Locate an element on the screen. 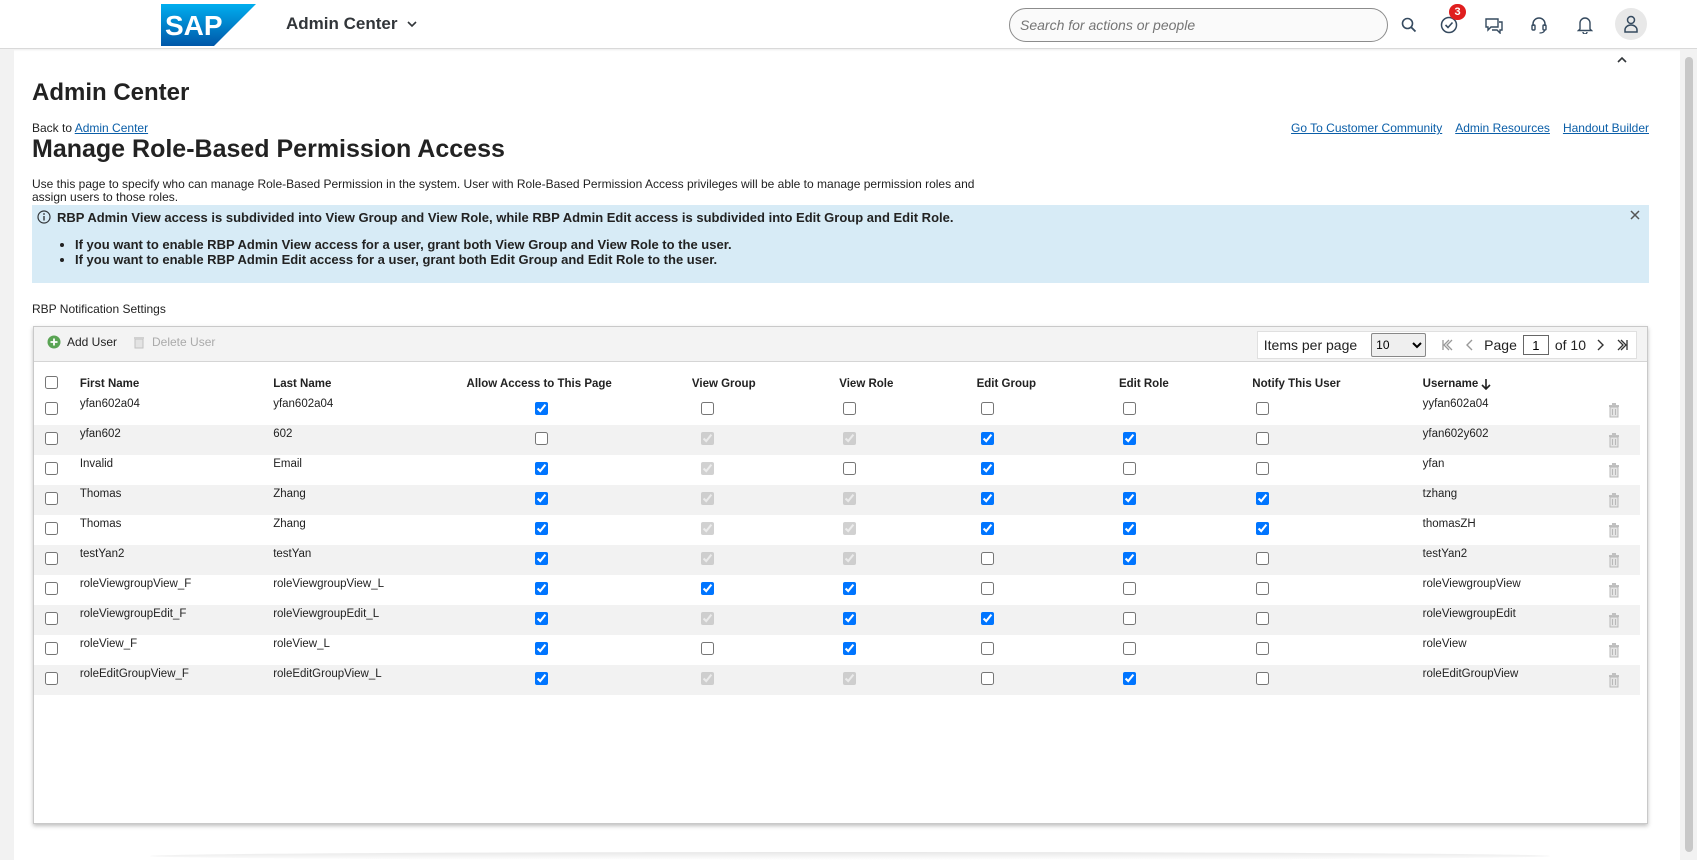  col-username: Username is located at coordinates (1509, 381).